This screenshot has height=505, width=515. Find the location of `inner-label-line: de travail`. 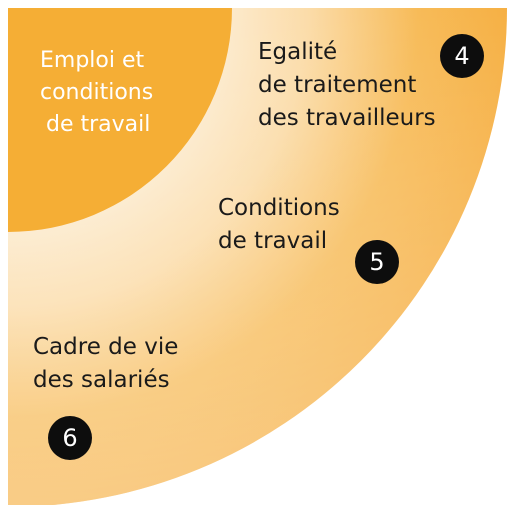

inner-label-line: de travail is located at coordinates (98, 124).